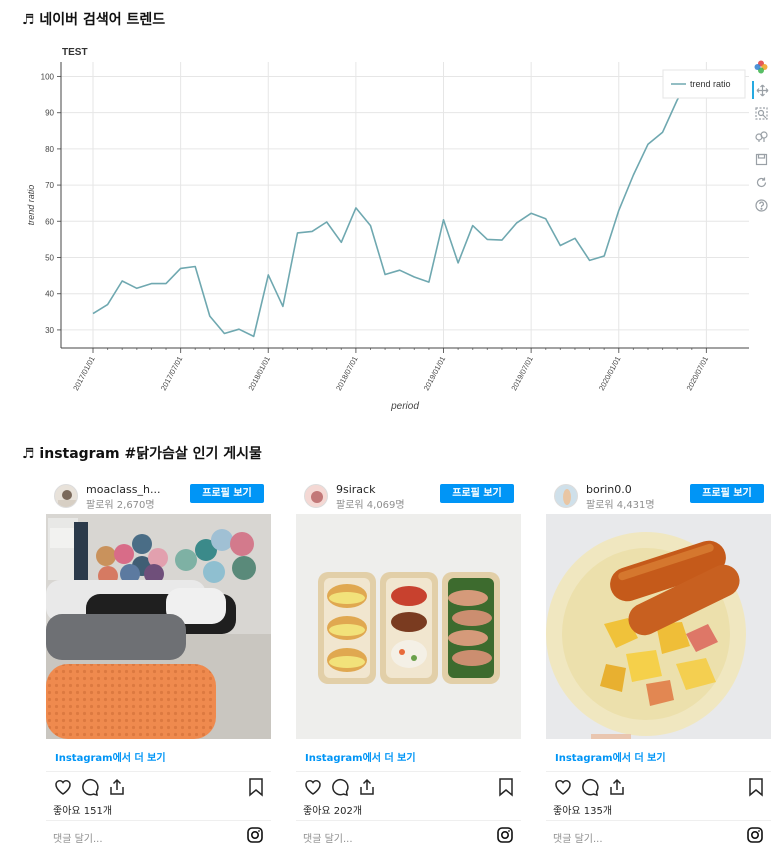  What do you see at coordinates (761, 159) in the screenshot?
I see `save-icon` at bounding box center [761, 159].